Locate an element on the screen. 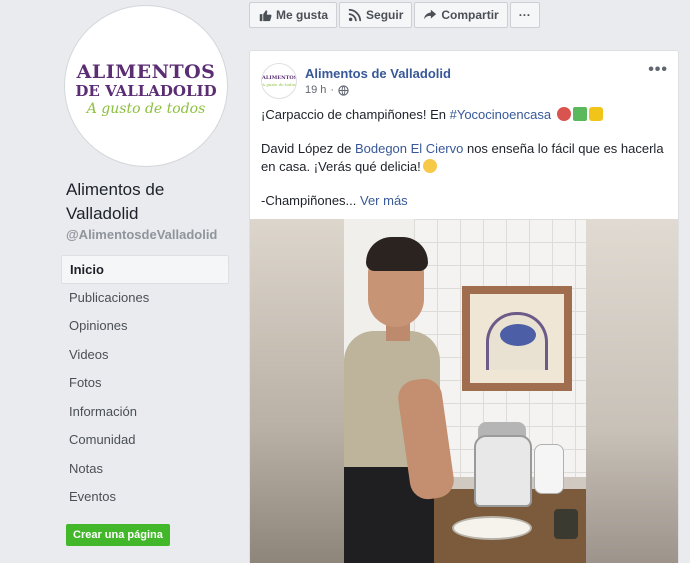 This screenshot has height=563, width=690. share-icon is located at coordinates (430, 14).